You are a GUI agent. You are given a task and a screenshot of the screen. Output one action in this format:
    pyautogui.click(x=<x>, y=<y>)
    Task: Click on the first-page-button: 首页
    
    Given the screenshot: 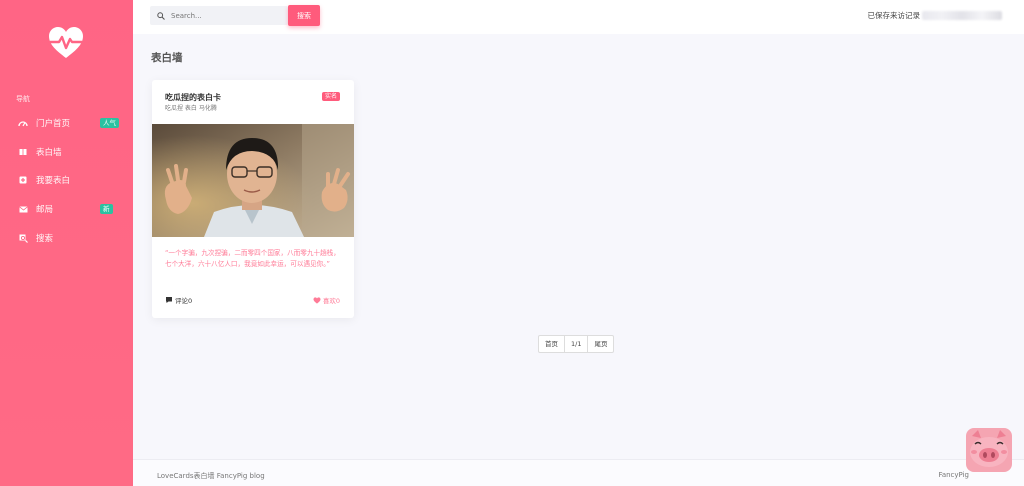 What is the action you would take?
    pyautogui.click(x=552, y=344)
    